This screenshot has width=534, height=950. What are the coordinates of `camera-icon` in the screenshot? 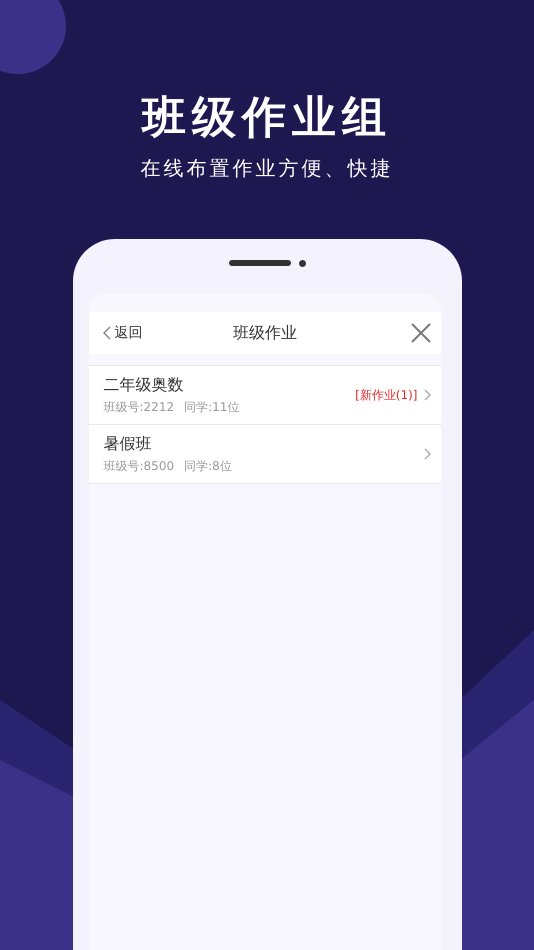 It's located at (302, 263).